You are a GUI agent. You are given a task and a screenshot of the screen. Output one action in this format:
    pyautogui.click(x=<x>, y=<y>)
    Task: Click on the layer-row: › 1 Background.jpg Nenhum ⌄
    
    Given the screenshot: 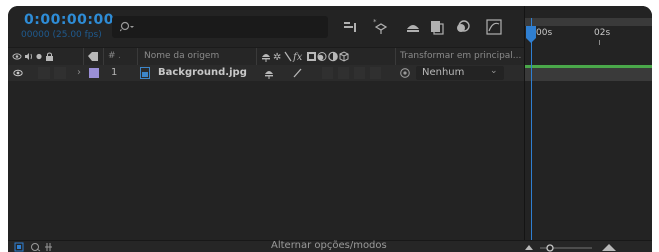 What is the action you would take?
    pyautogui.click(x=266, y=73)
    